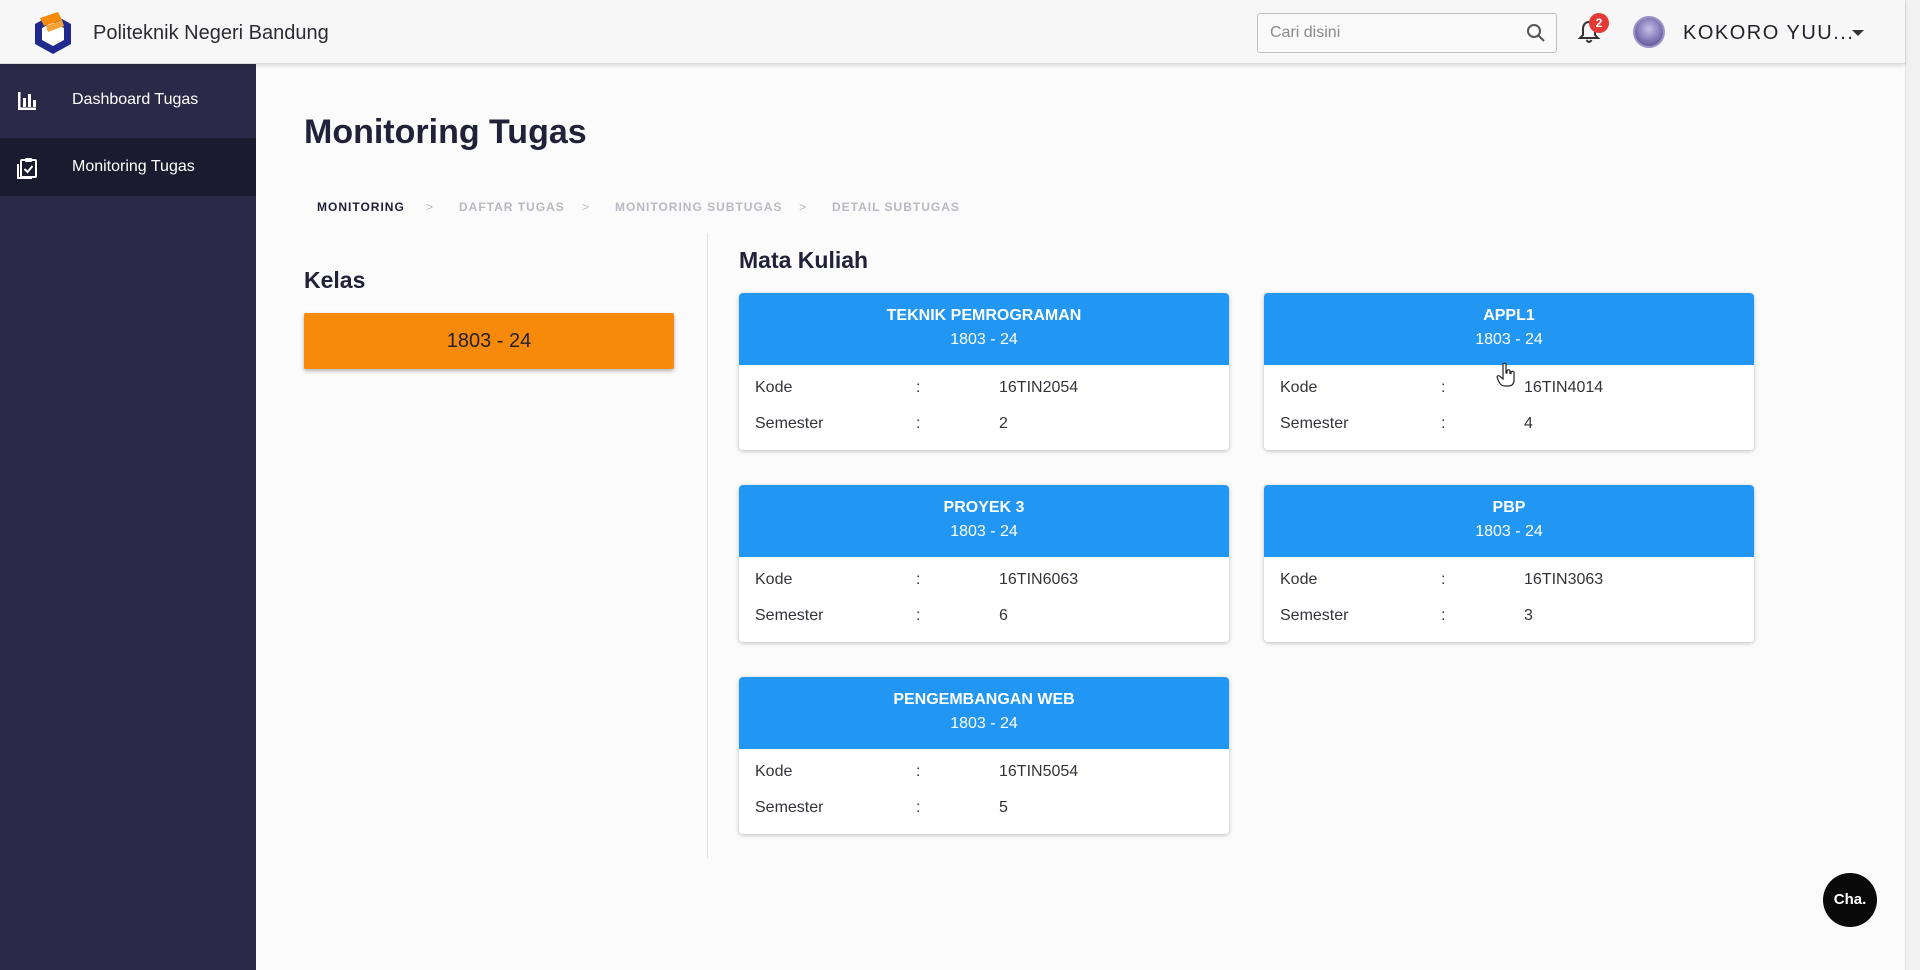  Describe the element at coordinates (361, 207) in the screenshot. I see `breadcrumb-monitoring: MONITORING` at that location.